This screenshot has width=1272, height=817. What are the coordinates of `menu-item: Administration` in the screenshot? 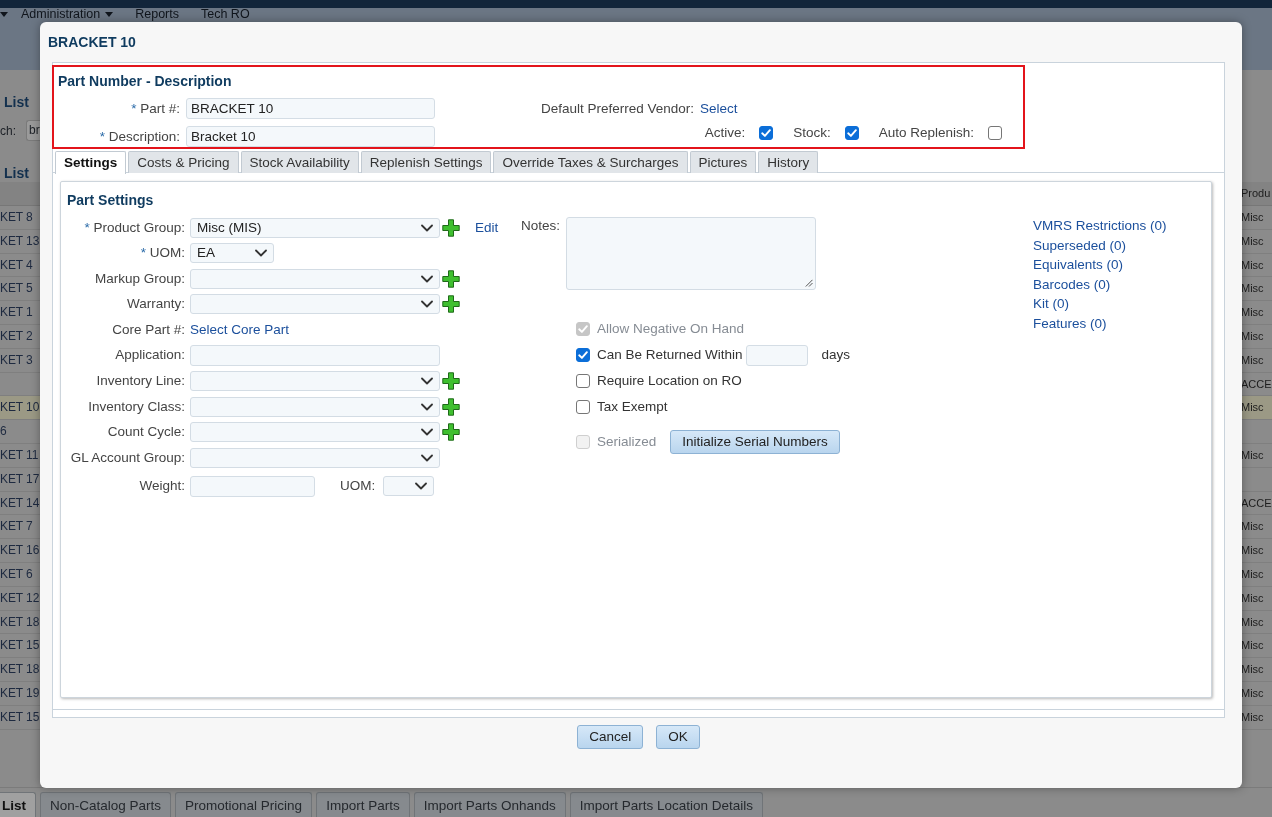 It's located at (67, 14).